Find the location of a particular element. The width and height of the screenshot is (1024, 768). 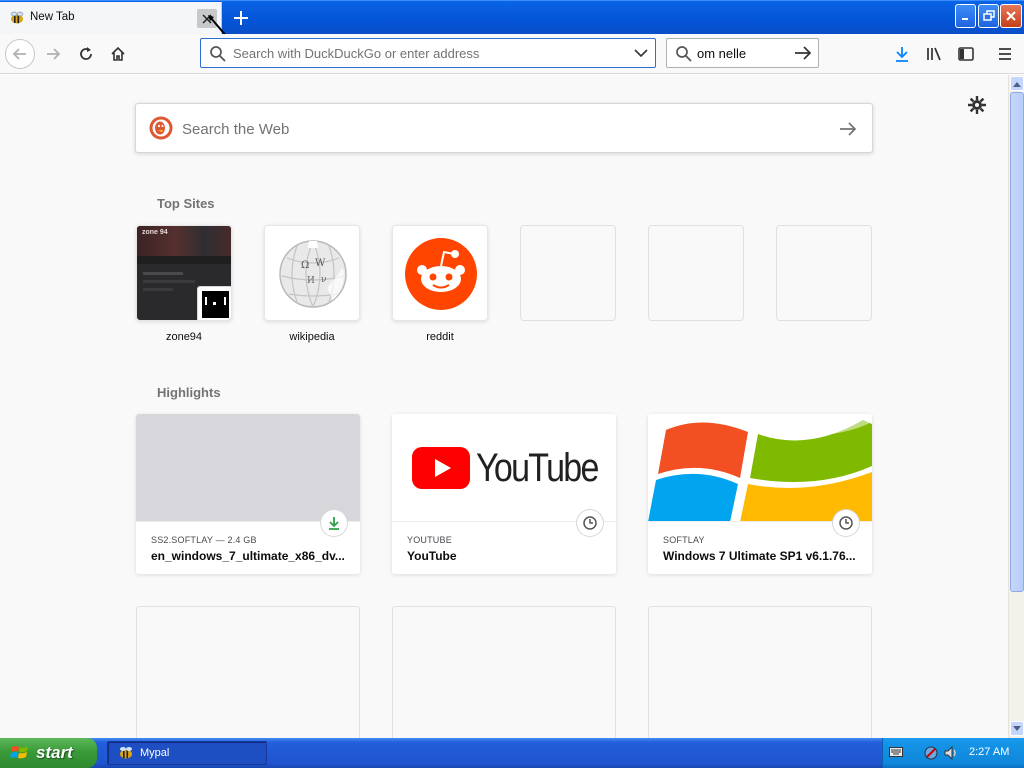

arrow-left-icon is located at coordinates (19, 54).